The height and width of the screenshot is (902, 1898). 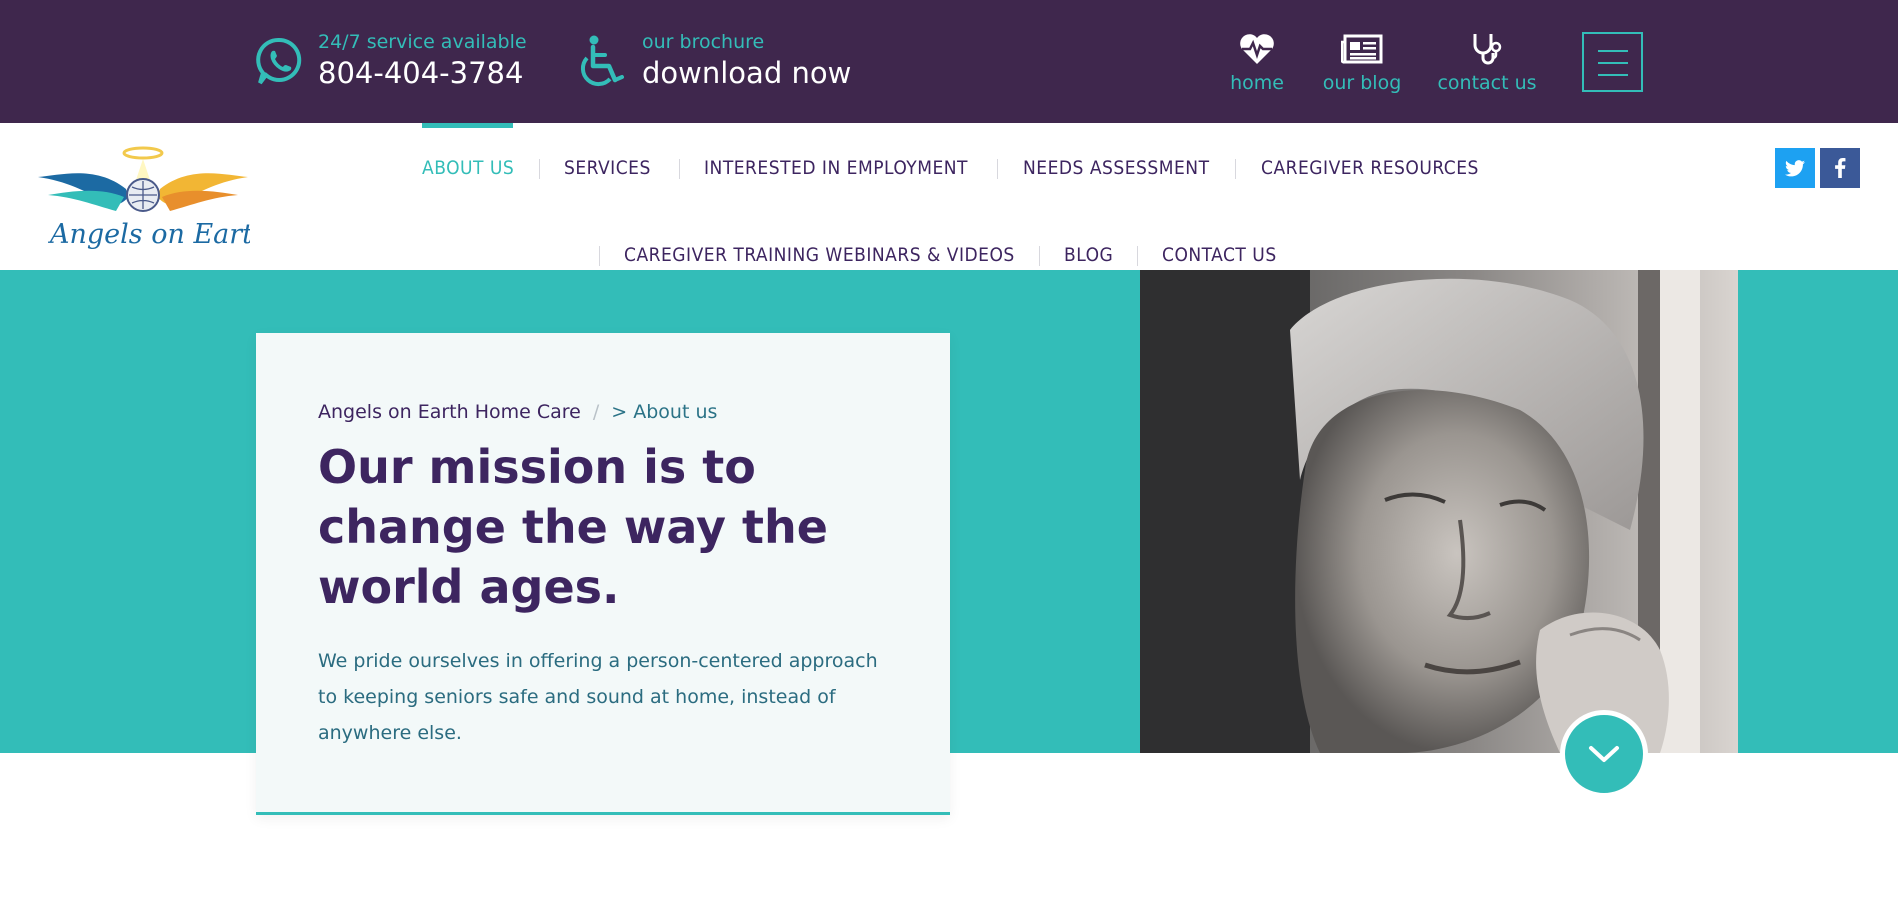 What do you see at coordinates (1362, 49) in the screenshot?
I see `newspaper-icon` at bounding box center [1362, 49].